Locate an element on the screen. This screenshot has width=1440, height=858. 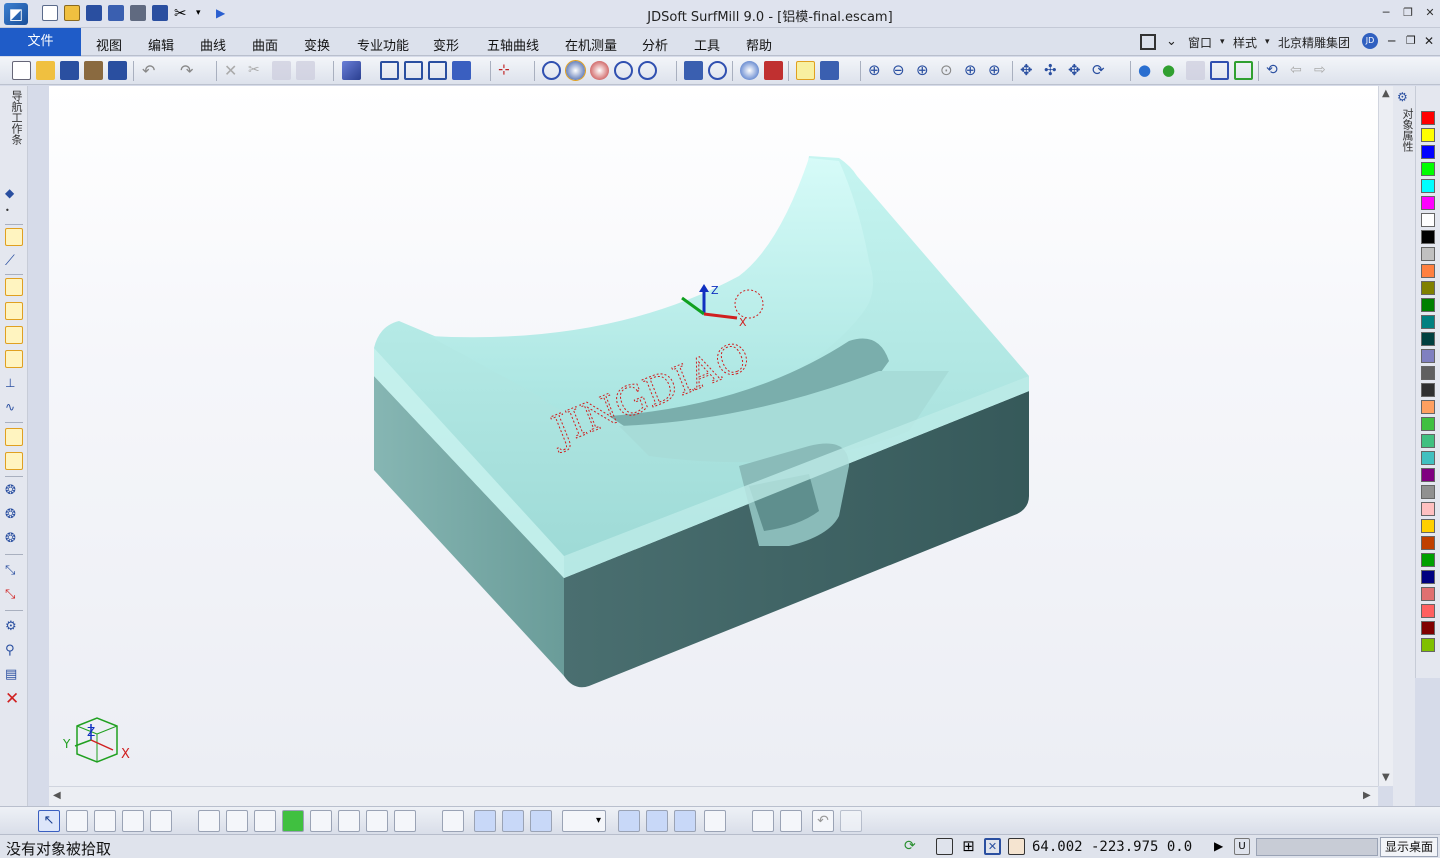
redo-icon: ↷ is located at coordinates (189, 70).